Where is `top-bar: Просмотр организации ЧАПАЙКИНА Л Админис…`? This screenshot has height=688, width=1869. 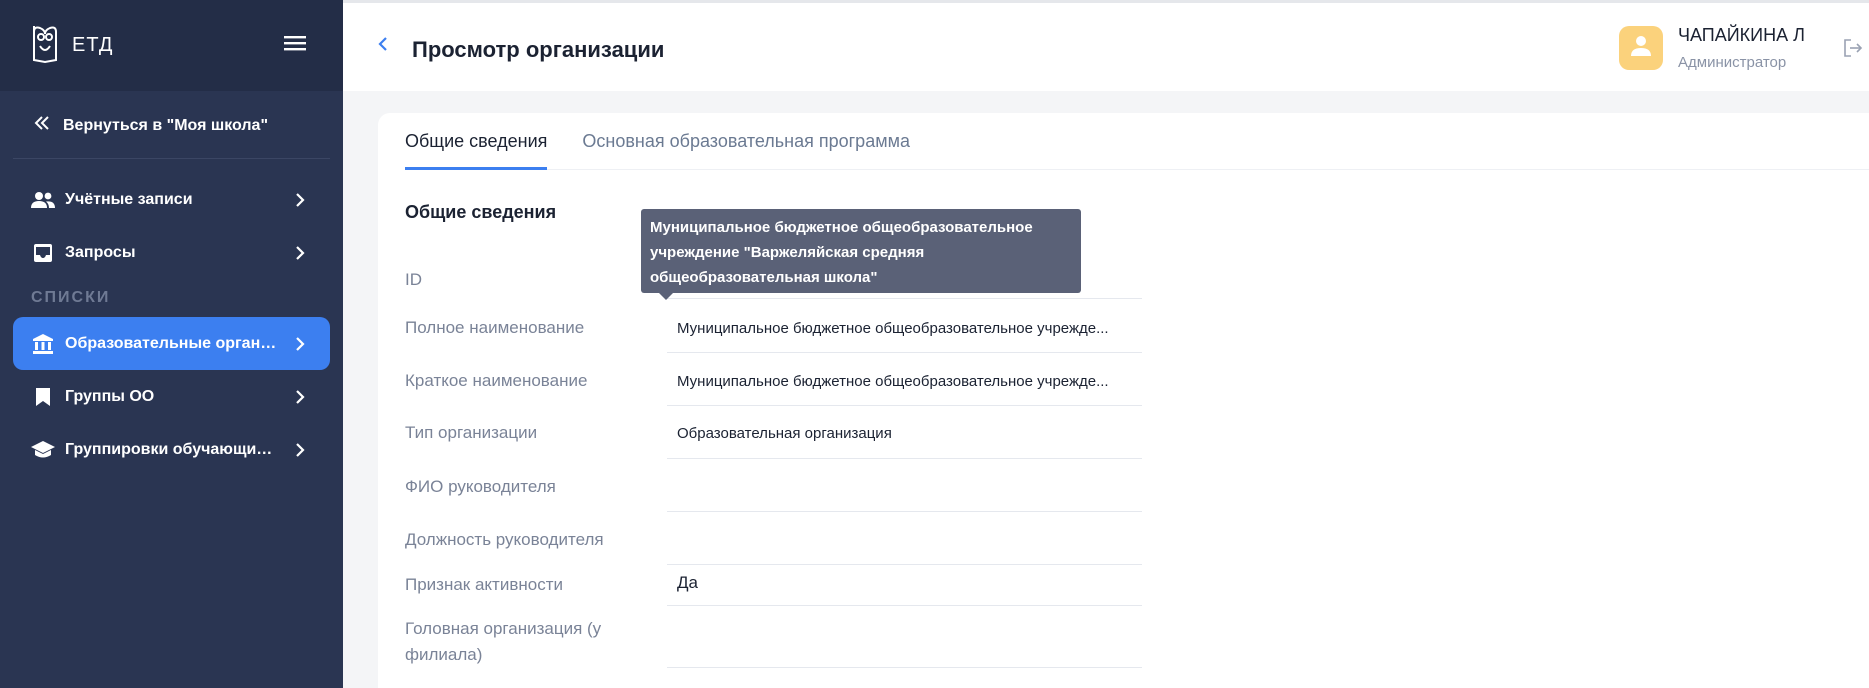 top-bar: Просмотр организации ЧАПАЙКИНА Л Админис… is located at coordinates (1106, 45).